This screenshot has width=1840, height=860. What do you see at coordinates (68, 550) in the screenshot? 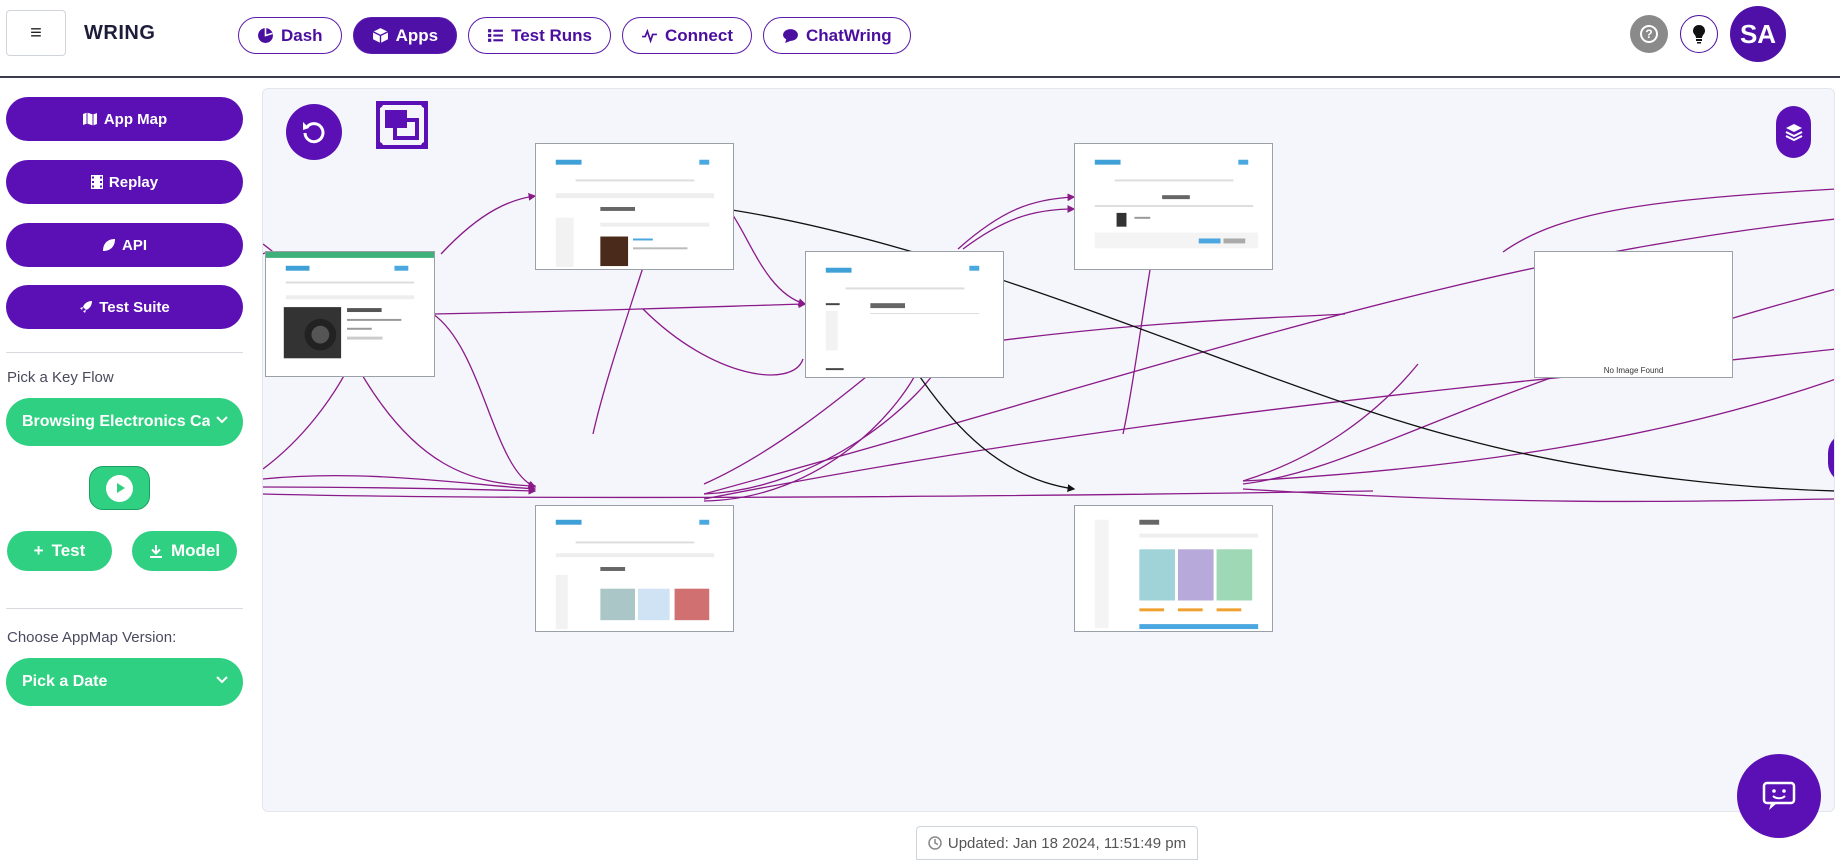
I see `add-test-label: Test` at bounding box center [68, 550].